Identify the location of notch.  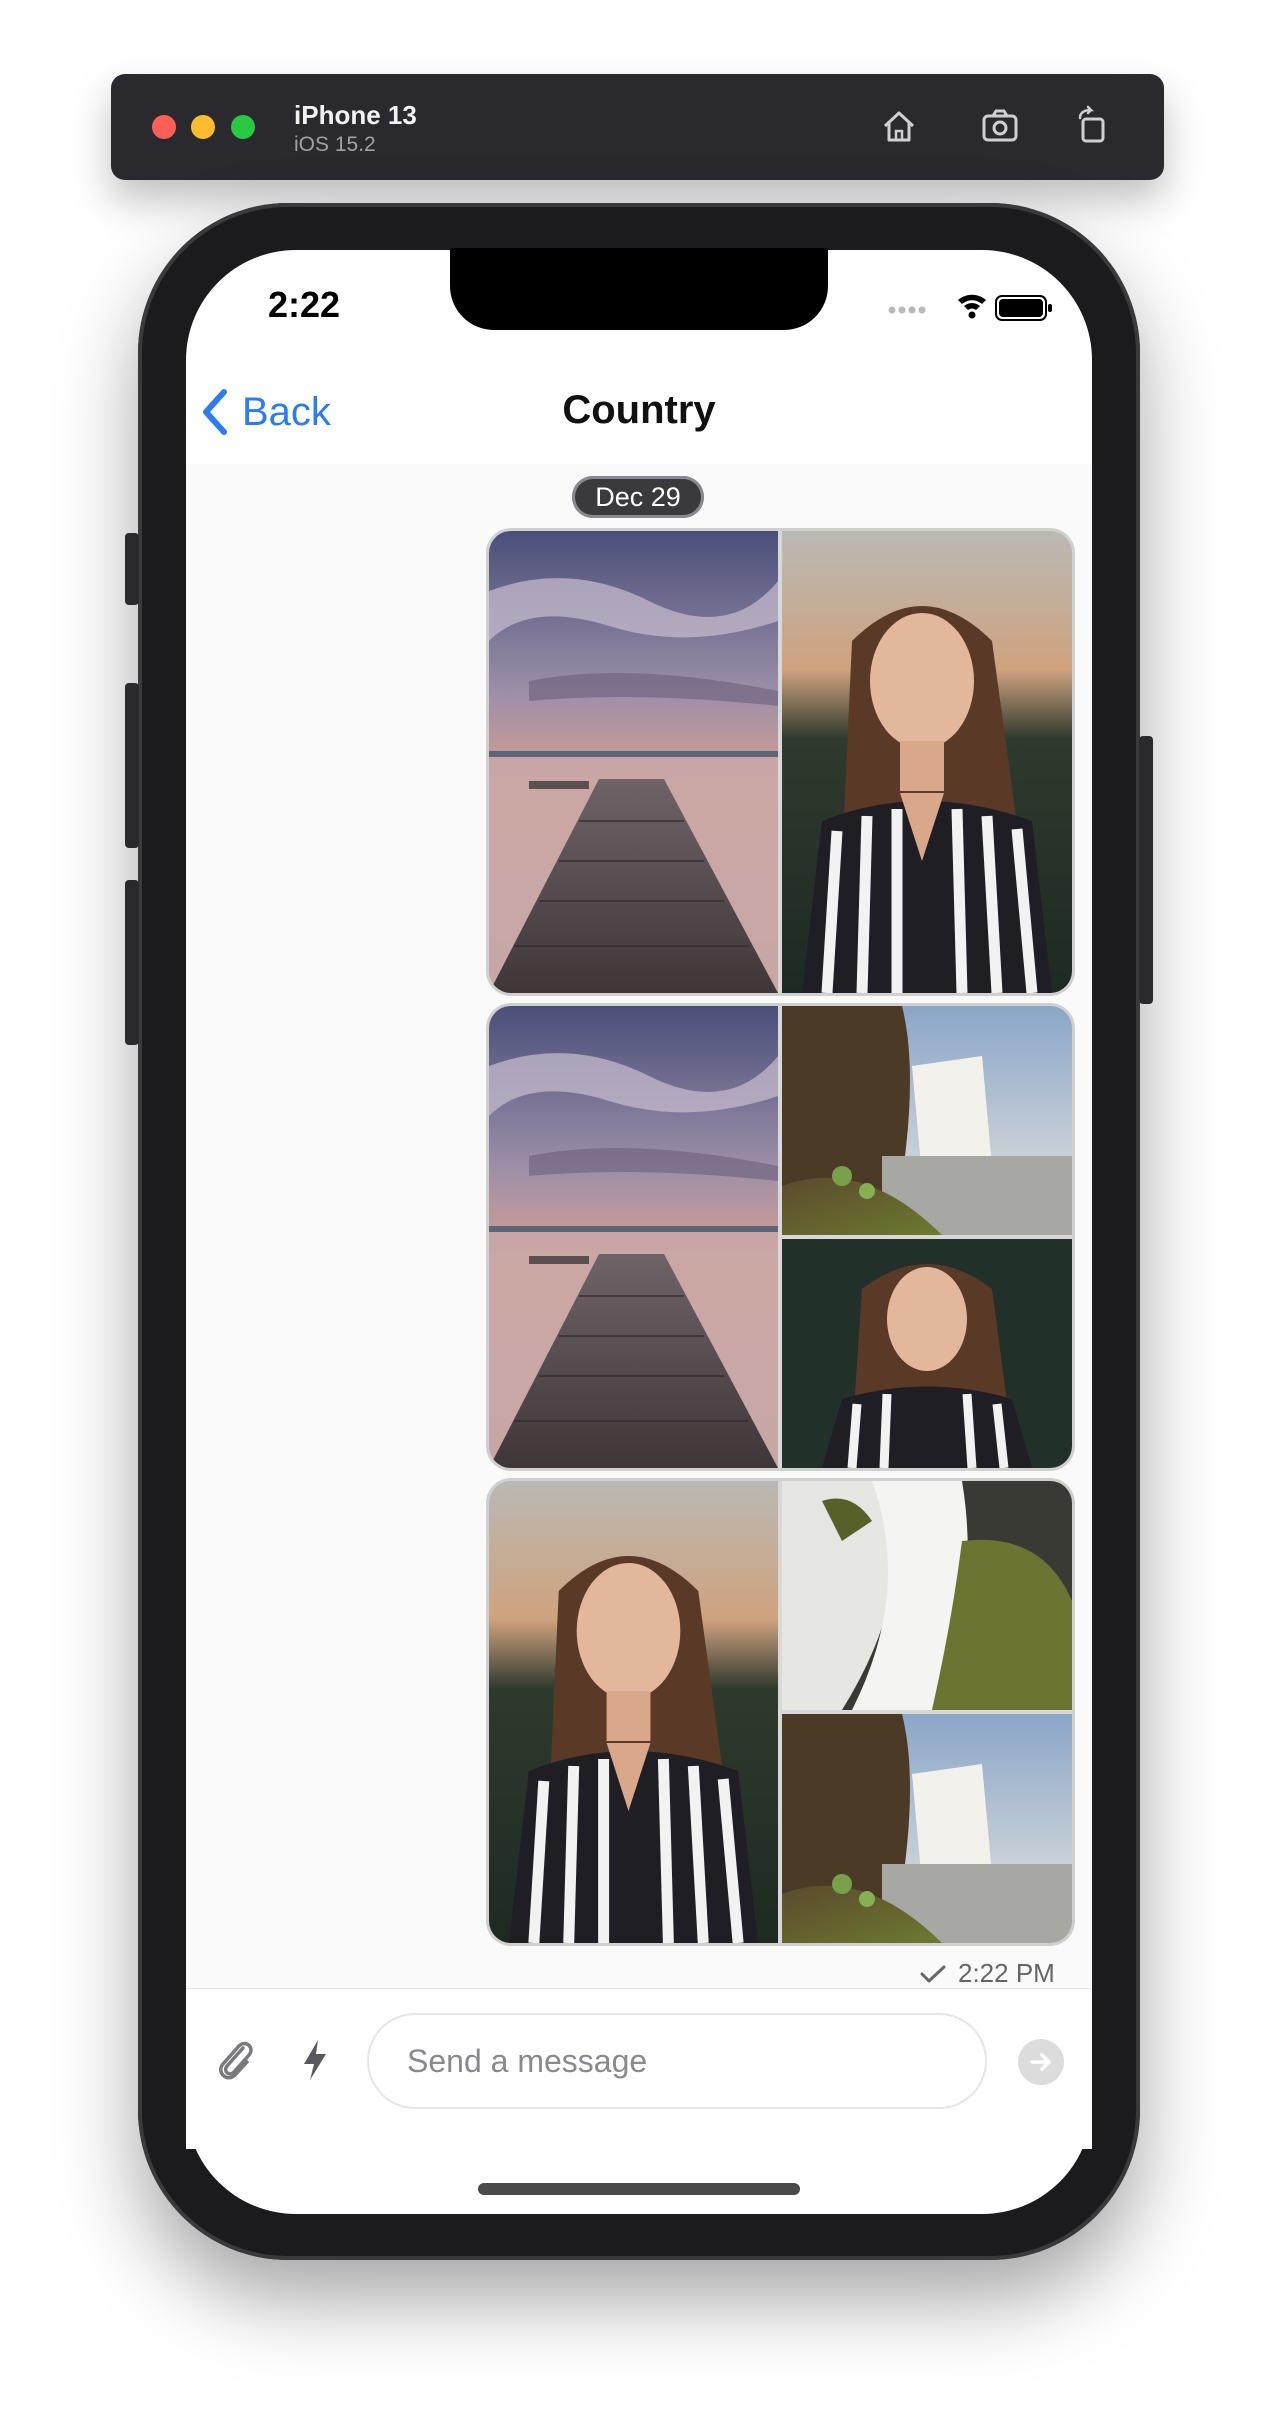
(639, 289).